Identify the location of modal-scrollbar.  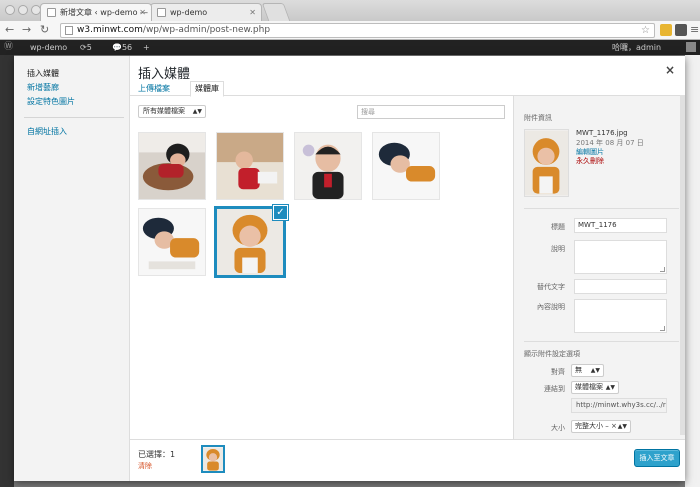
(682, 265).